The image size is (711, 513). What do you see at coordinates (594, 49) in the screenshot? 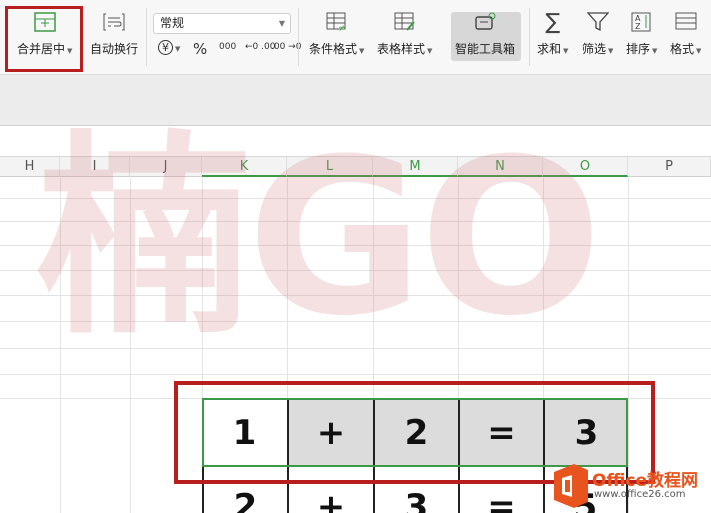
I see `filter-label: 筛选` at bounding box center [594, 49].